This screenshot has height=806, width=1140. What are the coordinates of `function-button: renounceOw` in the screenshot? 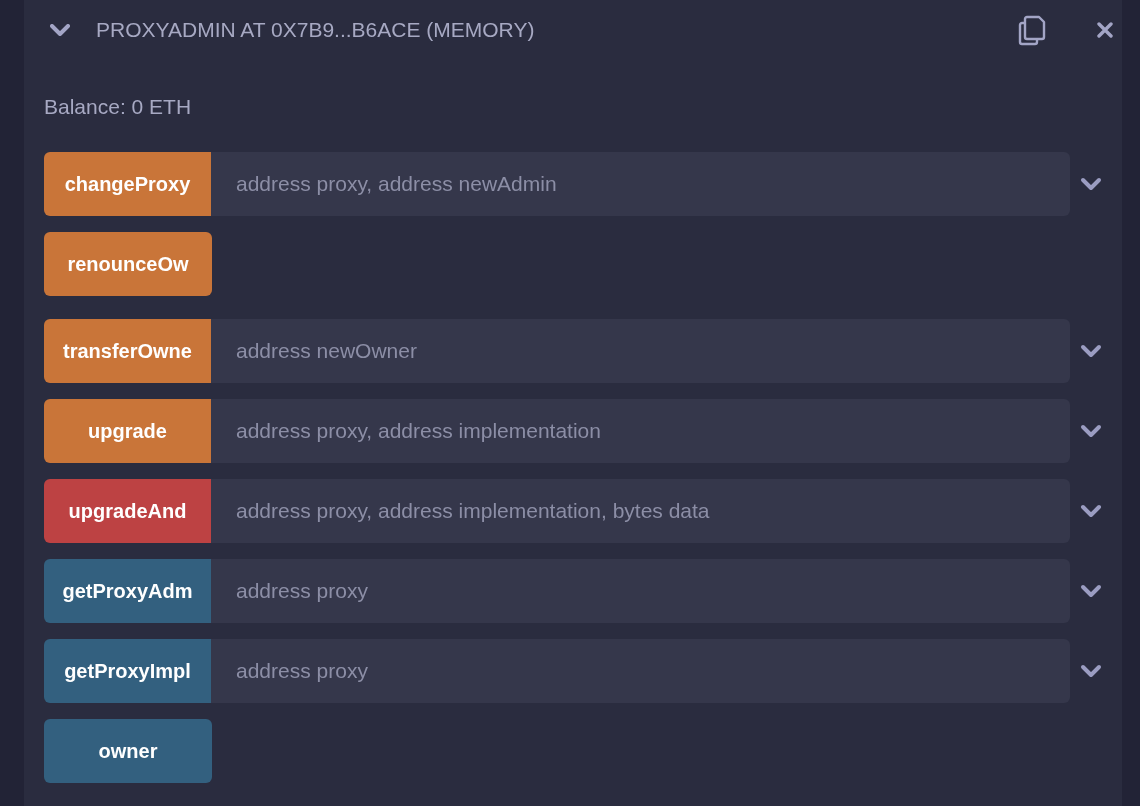 It's located at (128, 264).